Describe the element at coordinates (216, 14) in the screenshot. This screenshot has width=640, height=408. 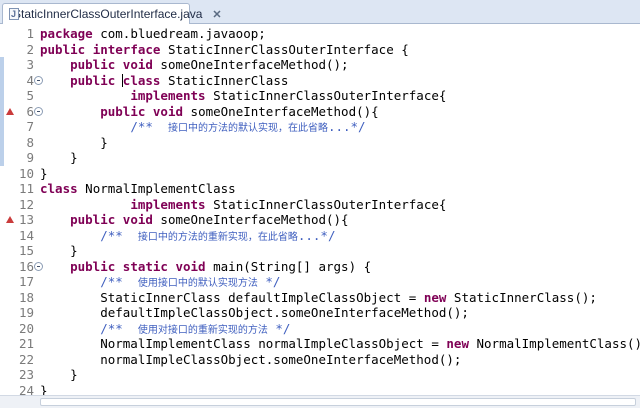
I see `close-icon: ✕` at that location.